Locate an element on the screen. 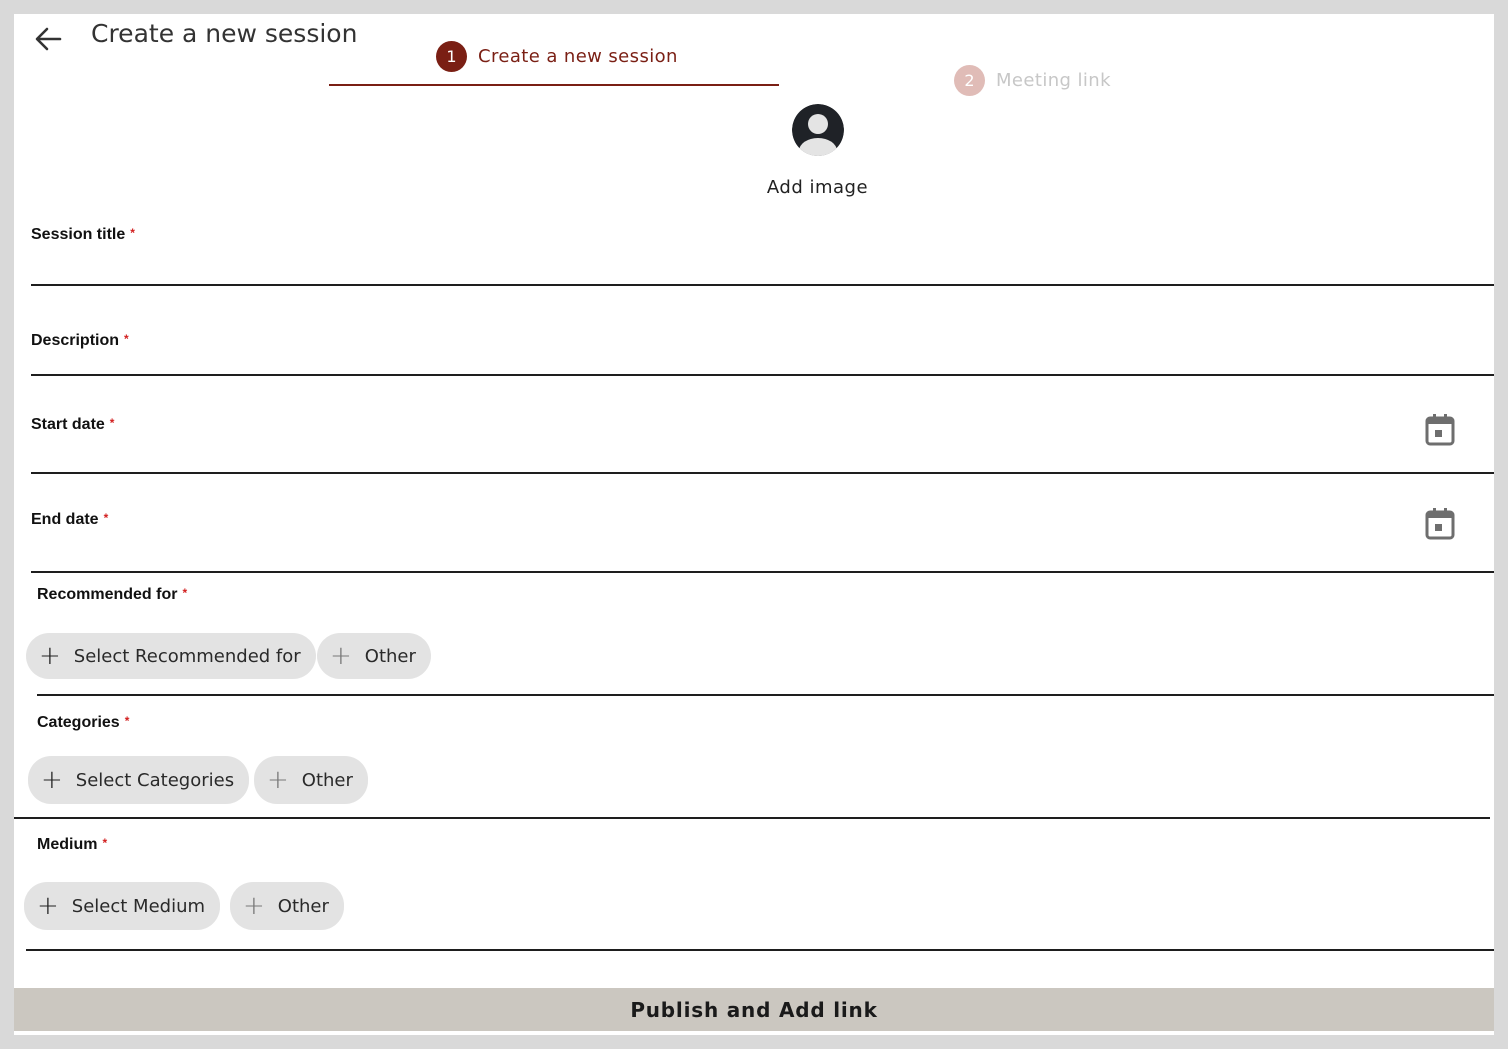 This screenshot has width=1508, height=1049. select-categories-chip: + Select Categories is located at coordinates (139, 780).